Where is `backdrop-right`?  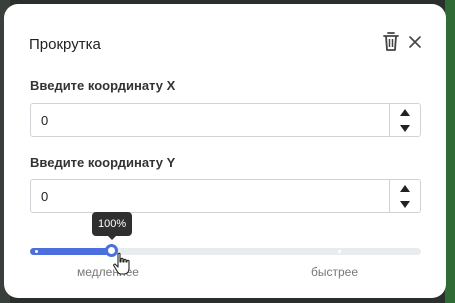 backdrop-right is located at coordinates (450, 151).